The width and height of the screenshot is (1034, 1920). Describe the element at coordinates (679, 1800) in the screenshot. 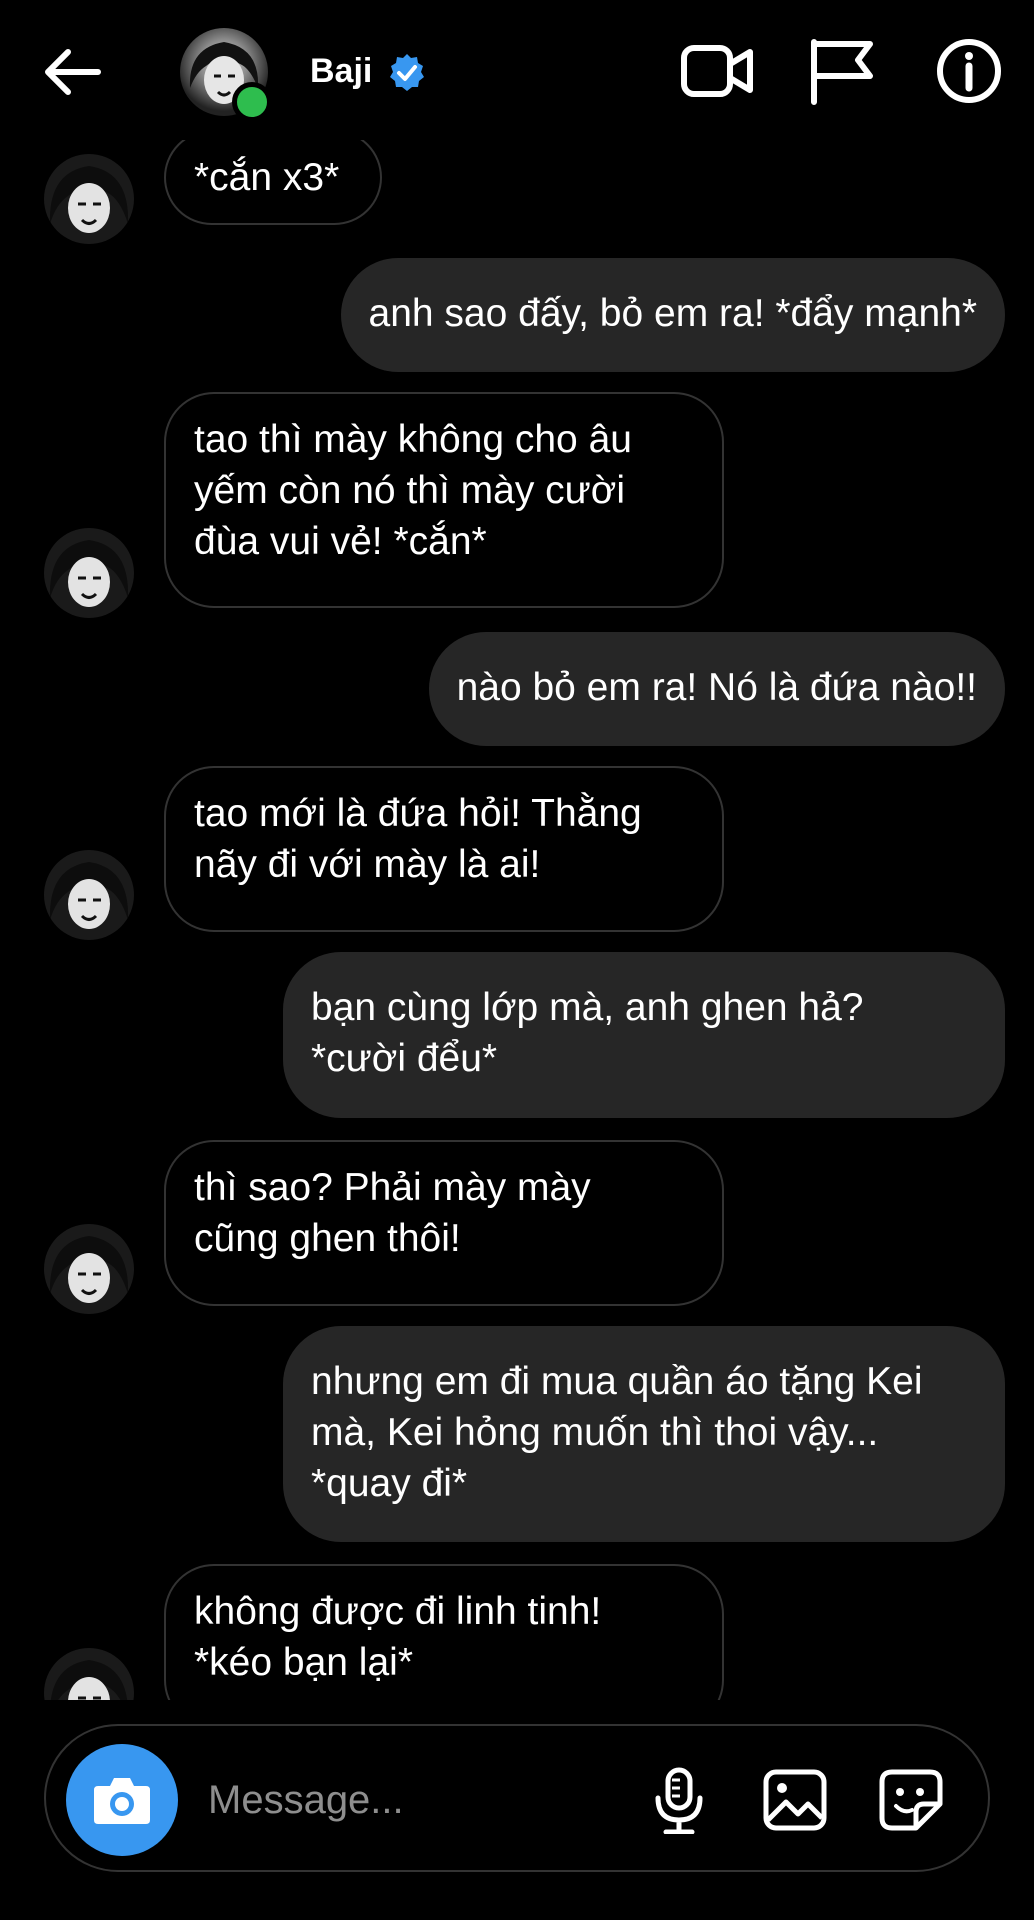

I see `microphone-icon` at that location.